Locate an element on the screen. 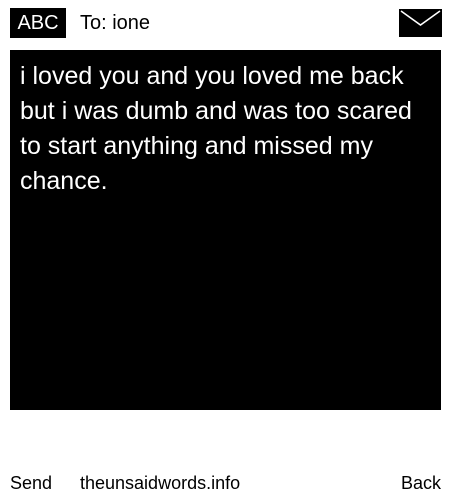 The height and width of the screenshot is (500, 450). send-button: Send is located at coordinates (31, 483).